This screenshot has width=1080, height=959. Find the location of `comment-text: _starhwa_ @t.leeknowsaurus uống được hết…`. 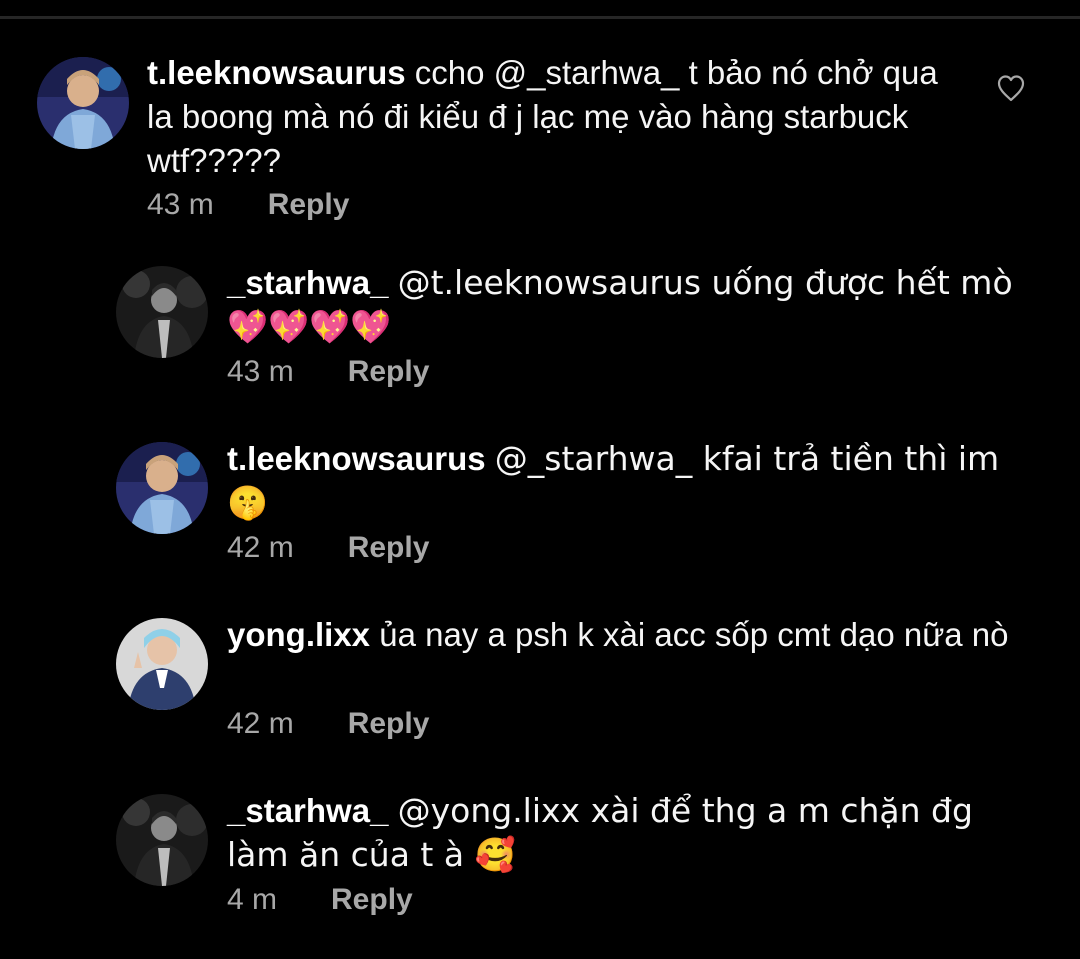

comment-text: _starhwa_ @t.leeknowsaurus uống được hết… is located at coordinates (627, 305).